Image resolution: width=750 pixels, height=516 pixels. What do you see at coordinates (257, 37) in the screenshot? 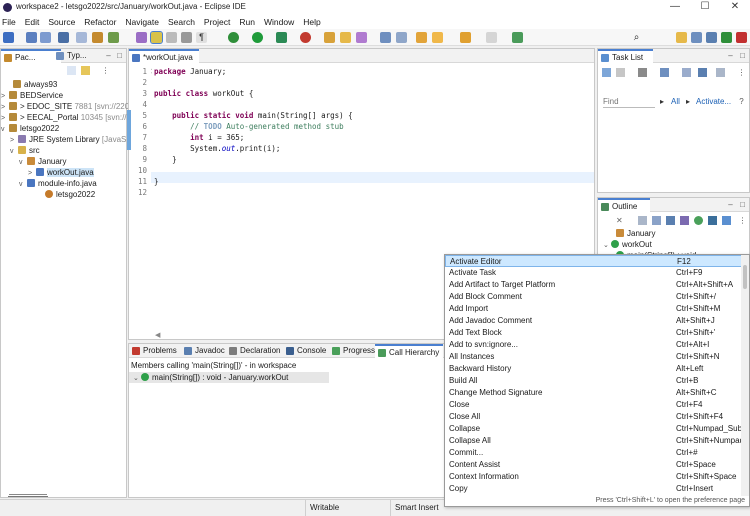
I see `run-icon` at bounding box center [257, 37].